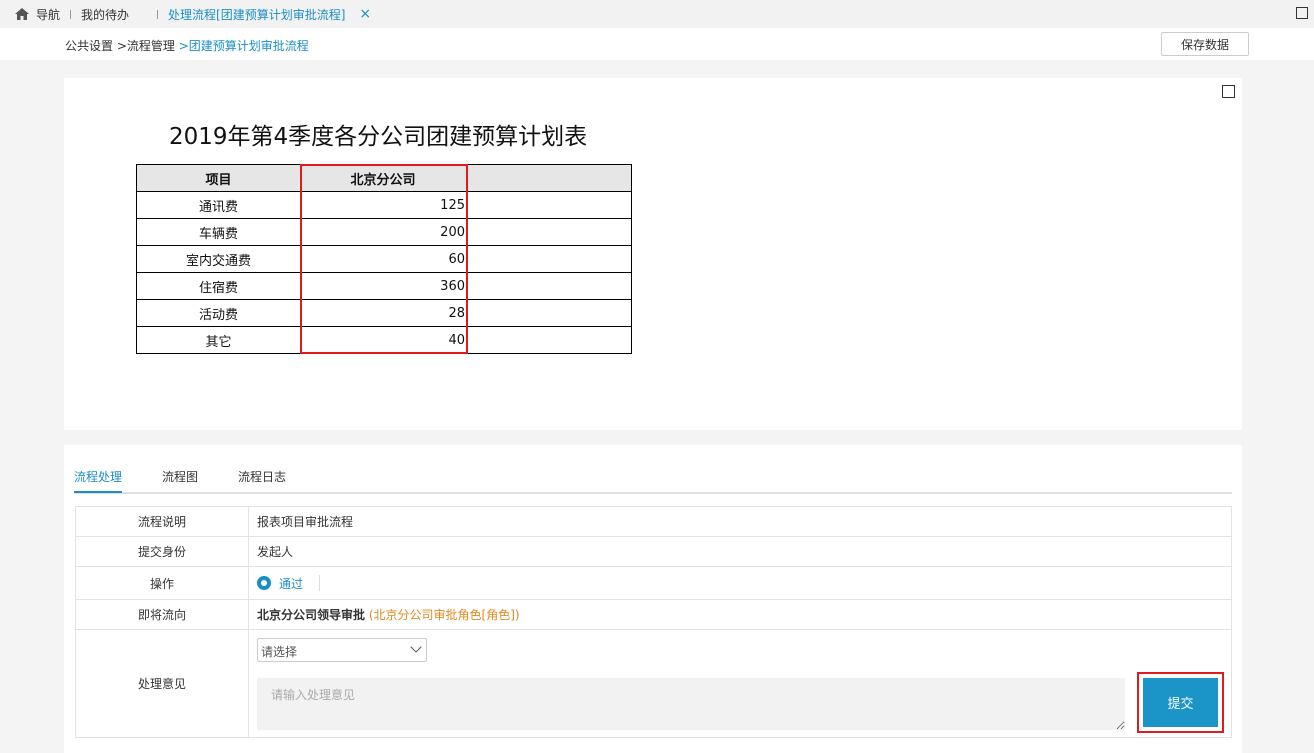 Image resolution: width=1314 pixels, height=753 pixels. Describe the element at coordinates (740, 551) in the screenshot. I see `identity-value: 发起人` at that location.